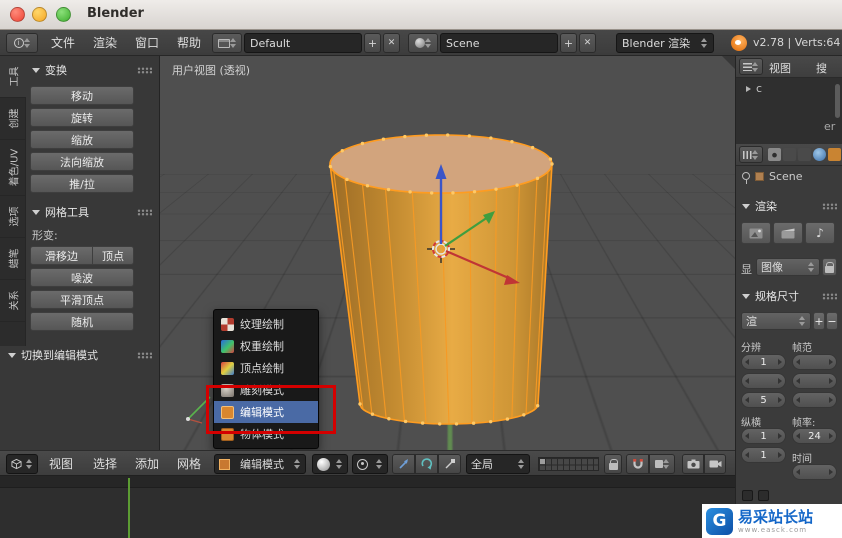 Image resolution: width=842 pixels, height=538 pixels. I want to click on mode-dropdown: 编辑模式, so click(260, 464).